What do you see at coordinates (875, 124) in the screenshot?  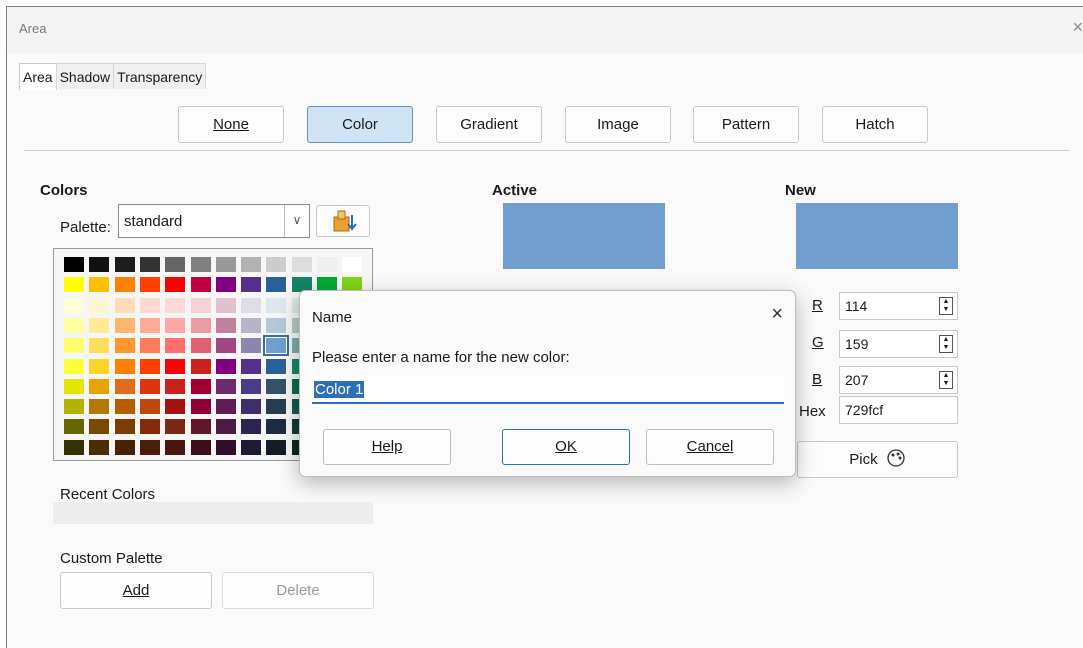 I see `hatch-button: Hatch` at bounding box center [875, 124].